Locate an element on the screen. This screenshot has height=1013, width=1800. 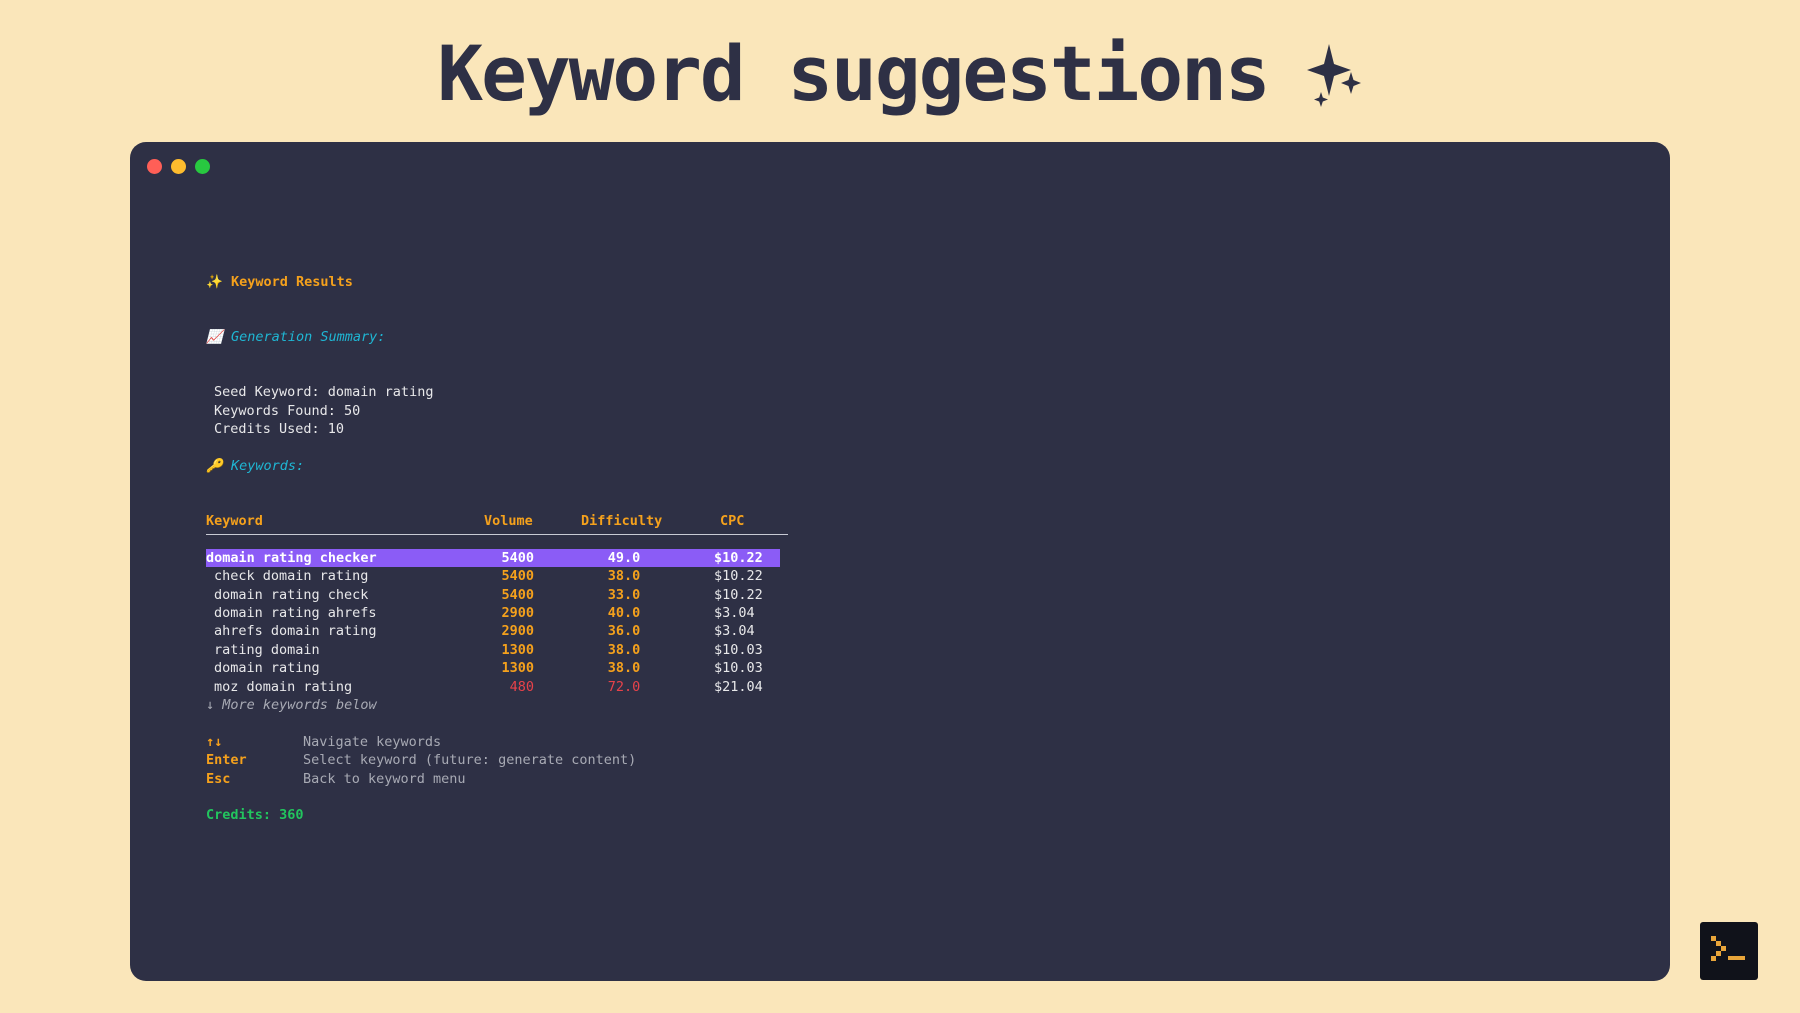
table-row-selected: domain rating checker 5400 49.0 $10.22 is located at coordinates (493, 558).